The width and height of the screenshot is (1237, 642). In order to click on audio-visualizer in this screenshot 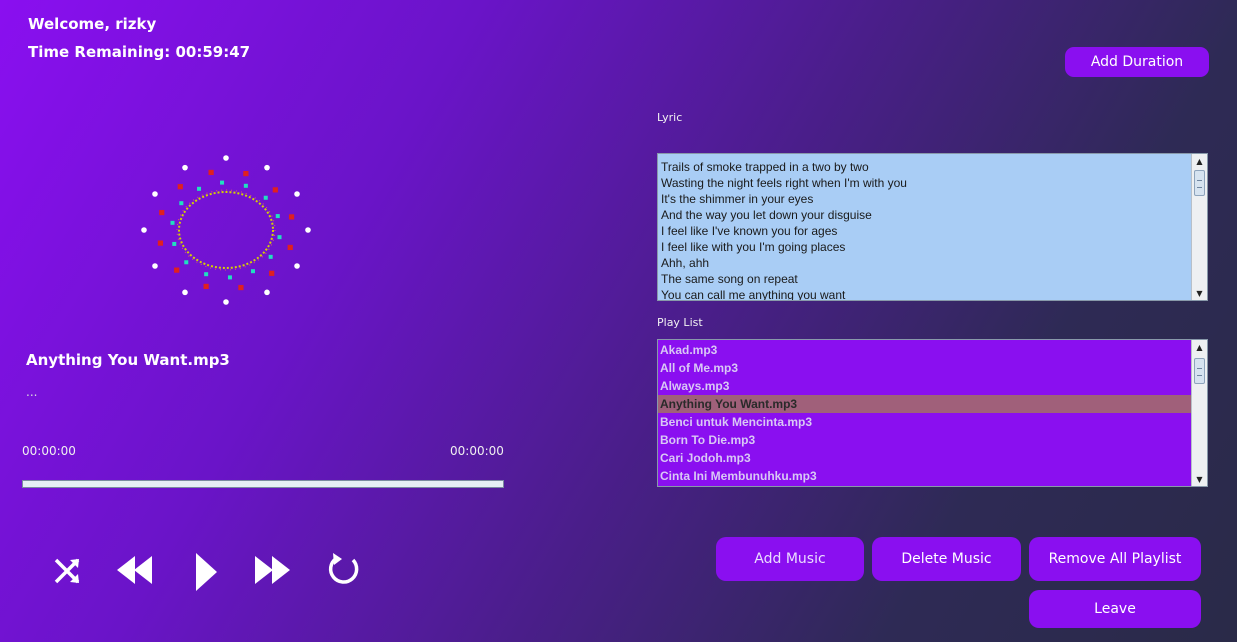, I will do `click(227, 230)`.